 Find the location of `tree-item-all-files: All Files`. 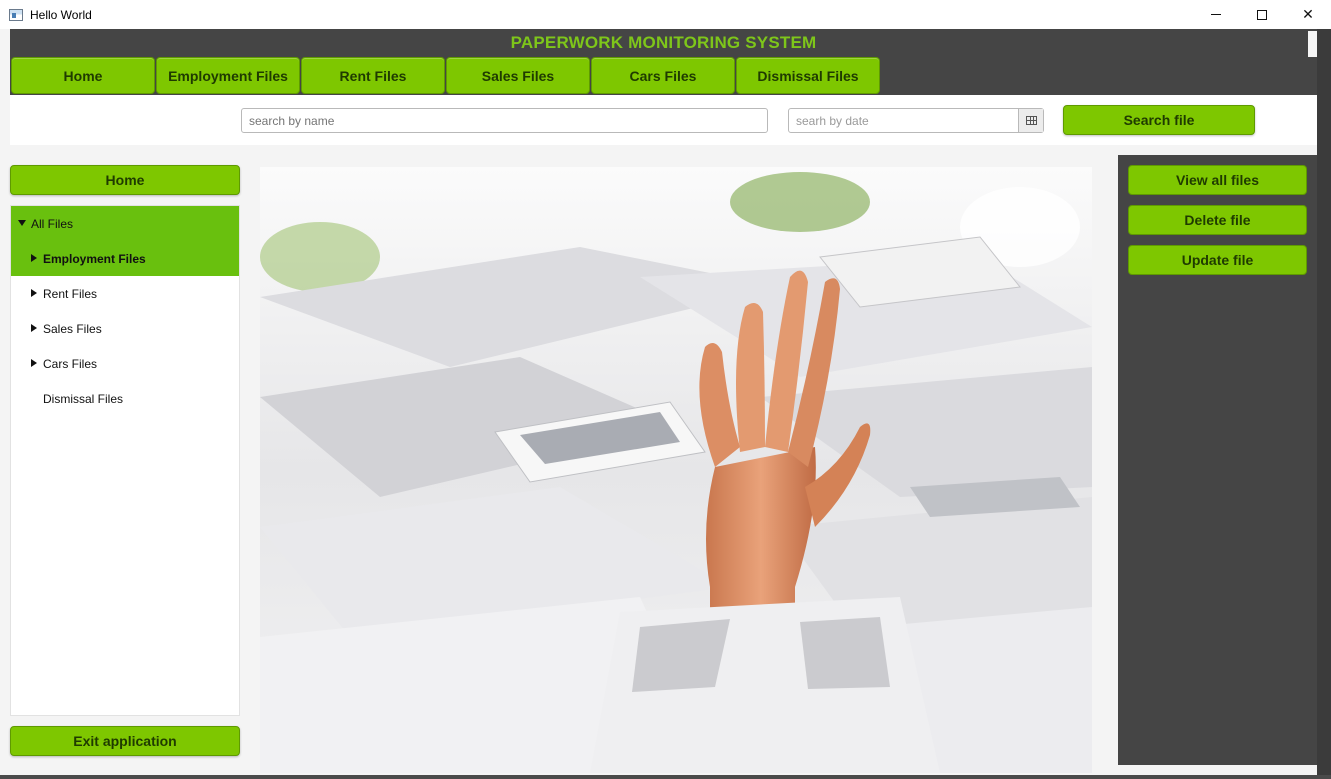

tree-item-all-files: All Files is located at coordinates (125, 223).